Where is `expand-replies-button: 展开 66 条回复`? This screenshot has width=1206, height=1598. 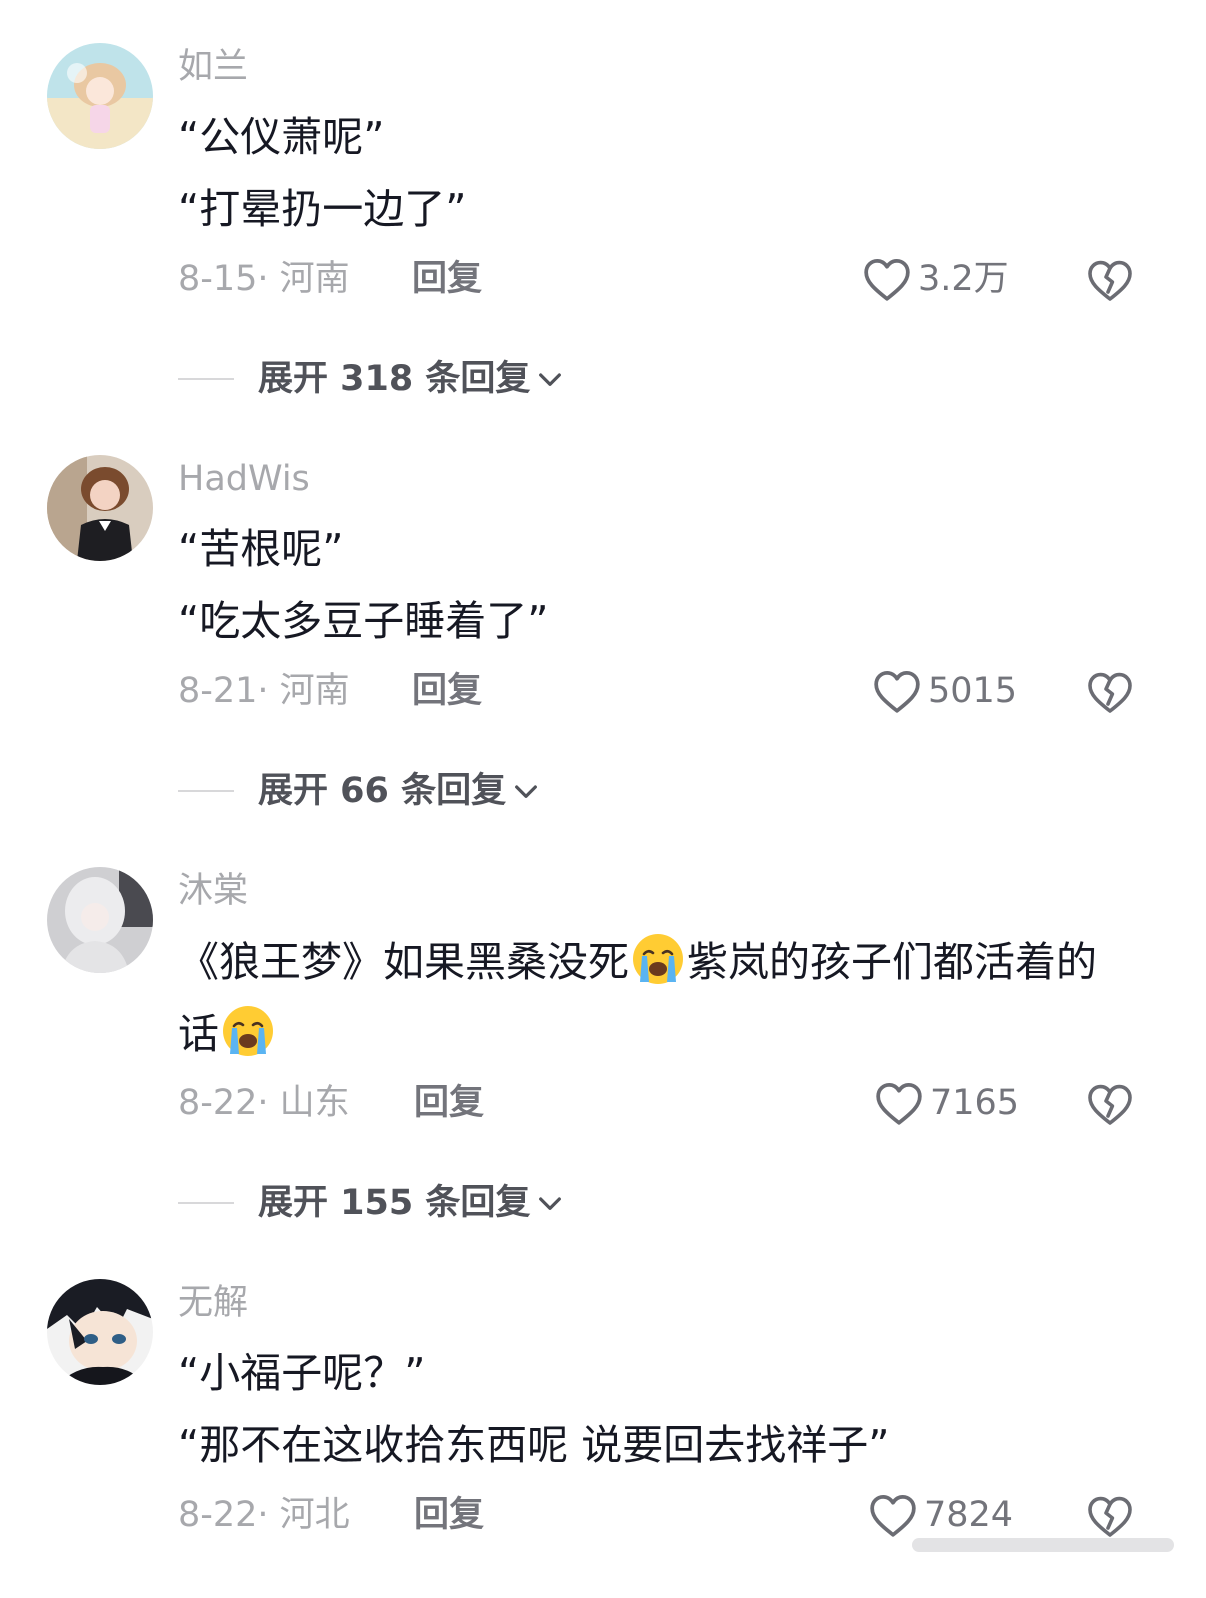 expand-replies-button: 展开 66 条回复 is located at coordinates (360, 791).